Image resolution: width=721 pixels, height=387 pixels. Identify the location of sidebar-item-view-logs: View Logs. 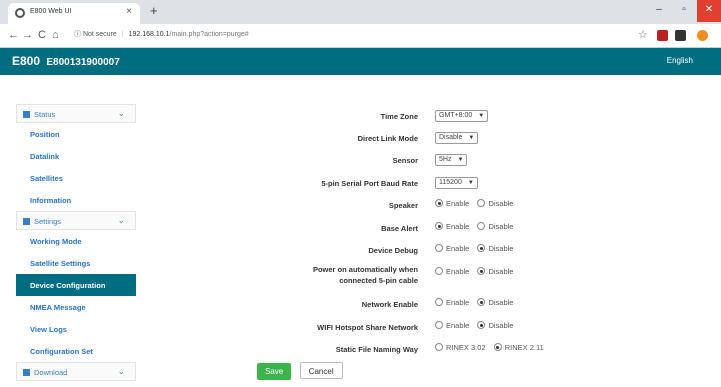
(76, 329).